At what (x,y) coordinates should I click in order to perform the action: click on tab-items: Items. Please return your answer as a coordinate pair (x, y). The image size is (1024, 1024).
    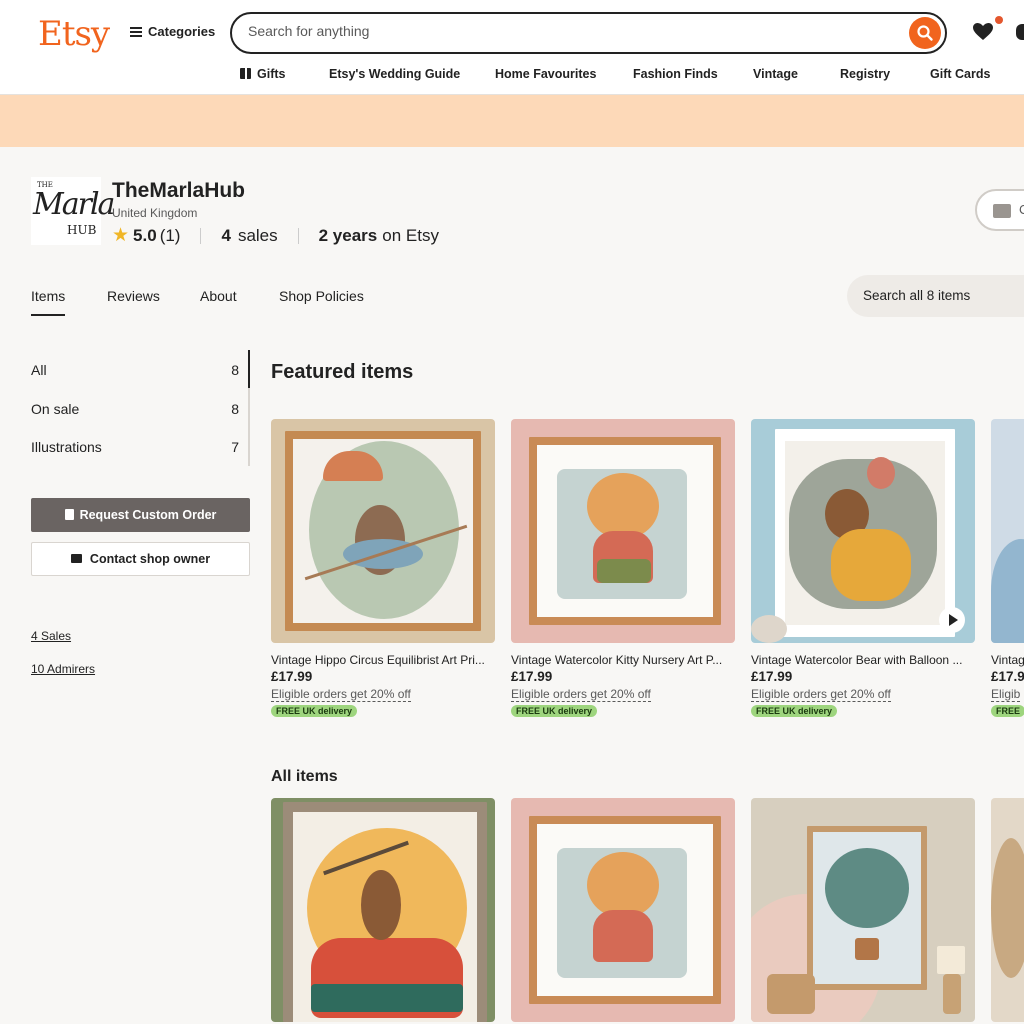
    Looking at the image, I should click on (48, 296).